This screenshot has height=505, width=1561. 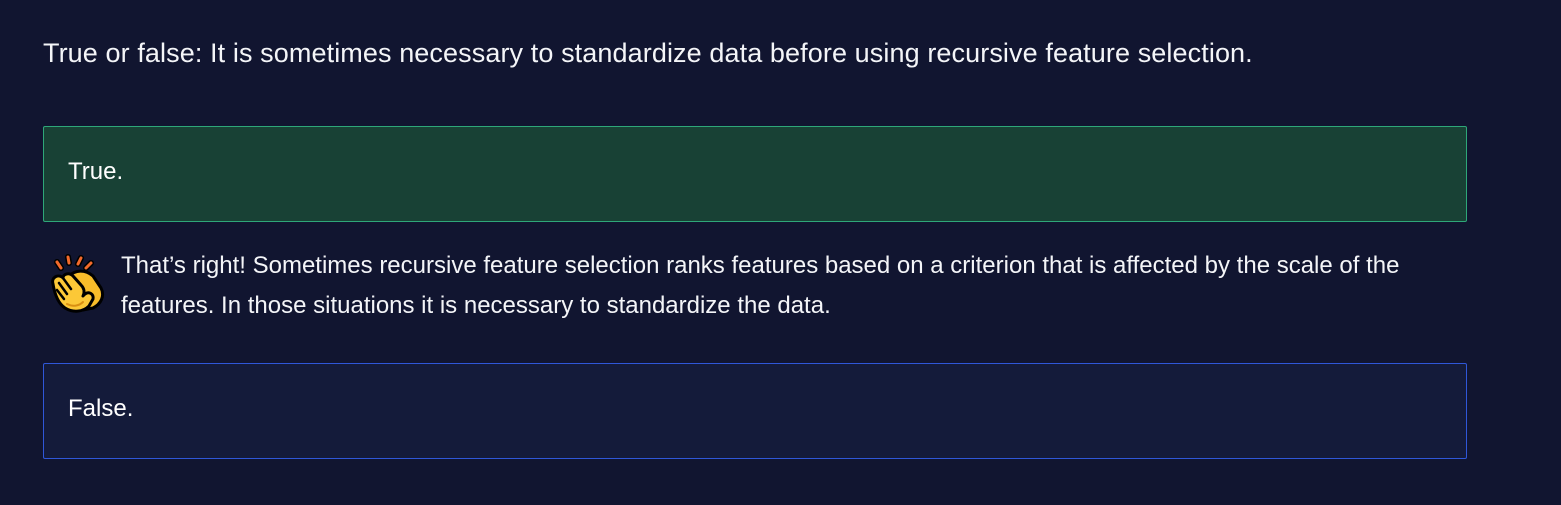 I want to click on clapping-hands-icon, so click(x=77, y=284).